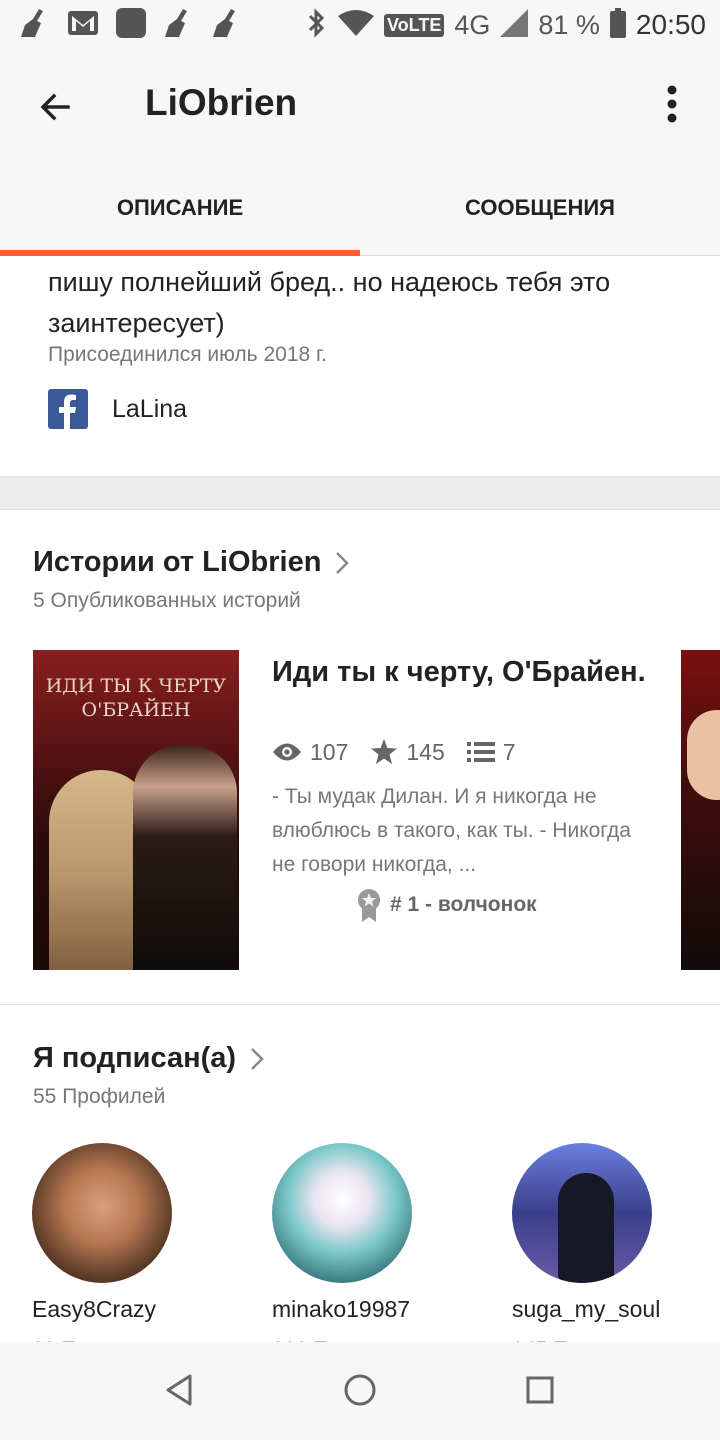 The width and height of the screenshot is (720, 1440). Describe the element at coordinates (68, 409) in the screenshot. I see `facebook-icon` at that location.